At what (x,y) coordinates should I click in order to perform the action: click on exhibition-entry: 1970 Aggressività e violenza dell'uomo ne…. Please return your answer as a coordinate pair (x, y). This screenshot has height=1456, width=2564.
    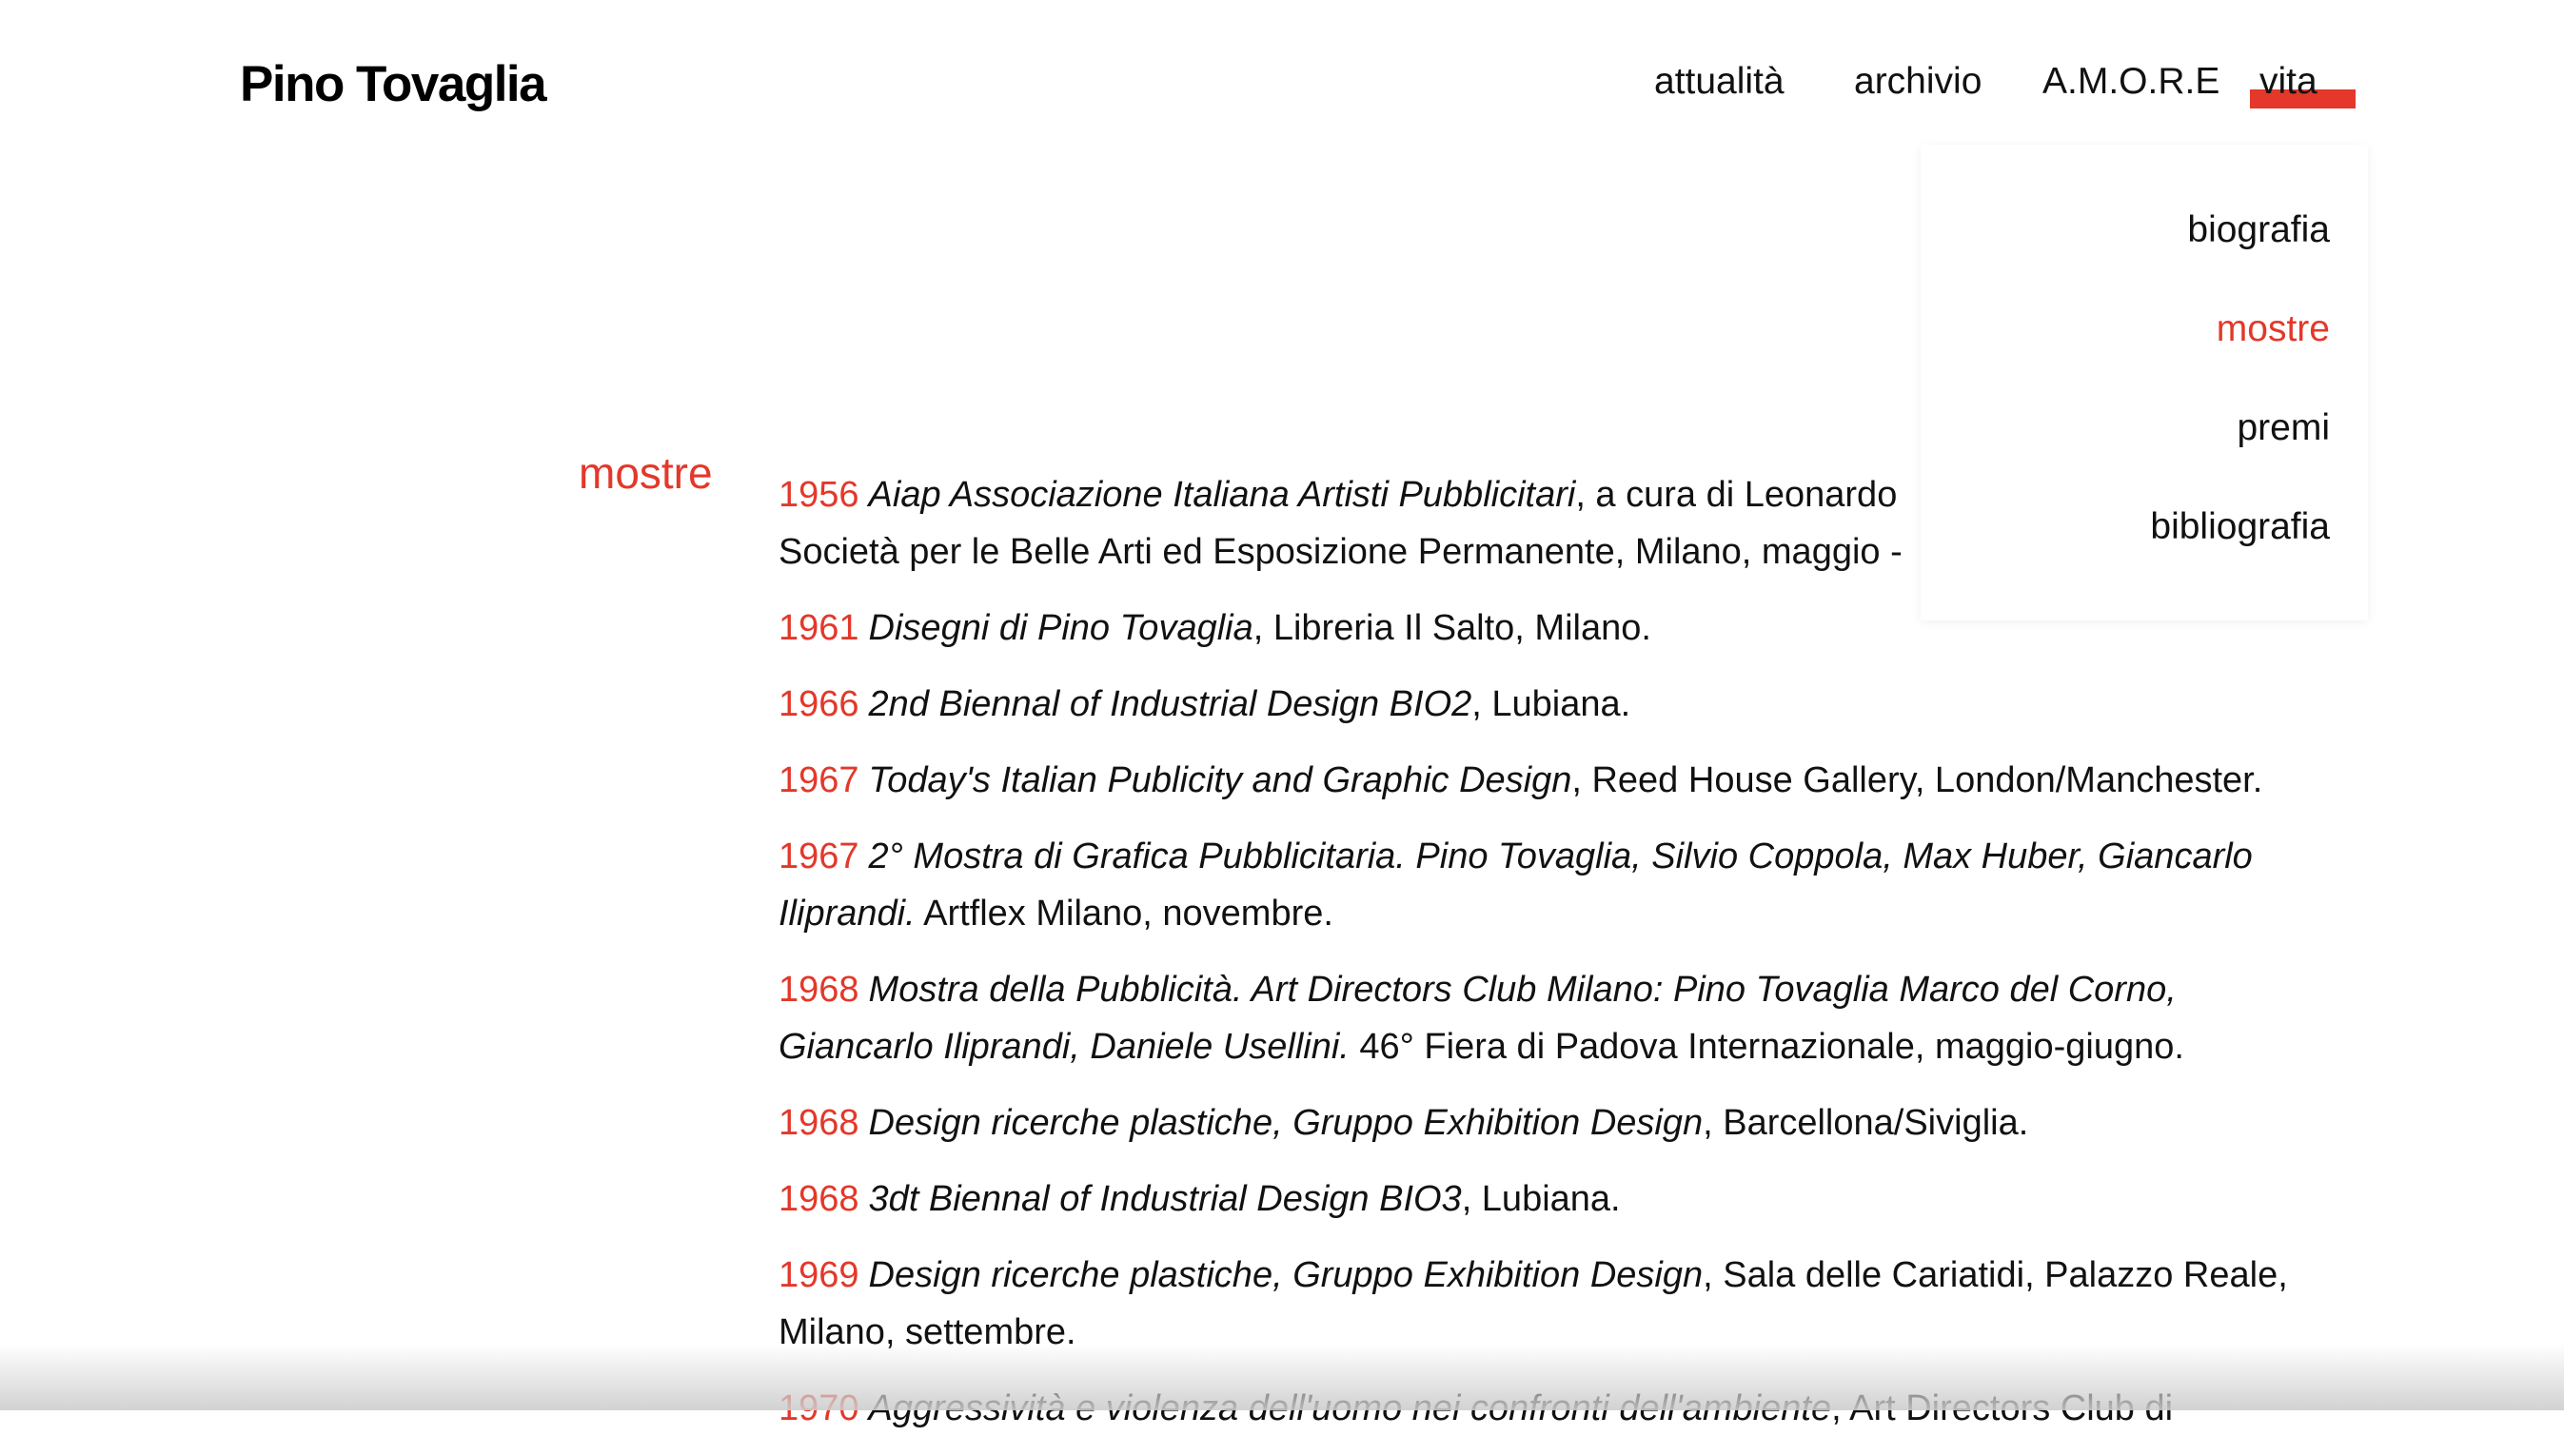
    Looking at the image, I should click on (1559, 1408).